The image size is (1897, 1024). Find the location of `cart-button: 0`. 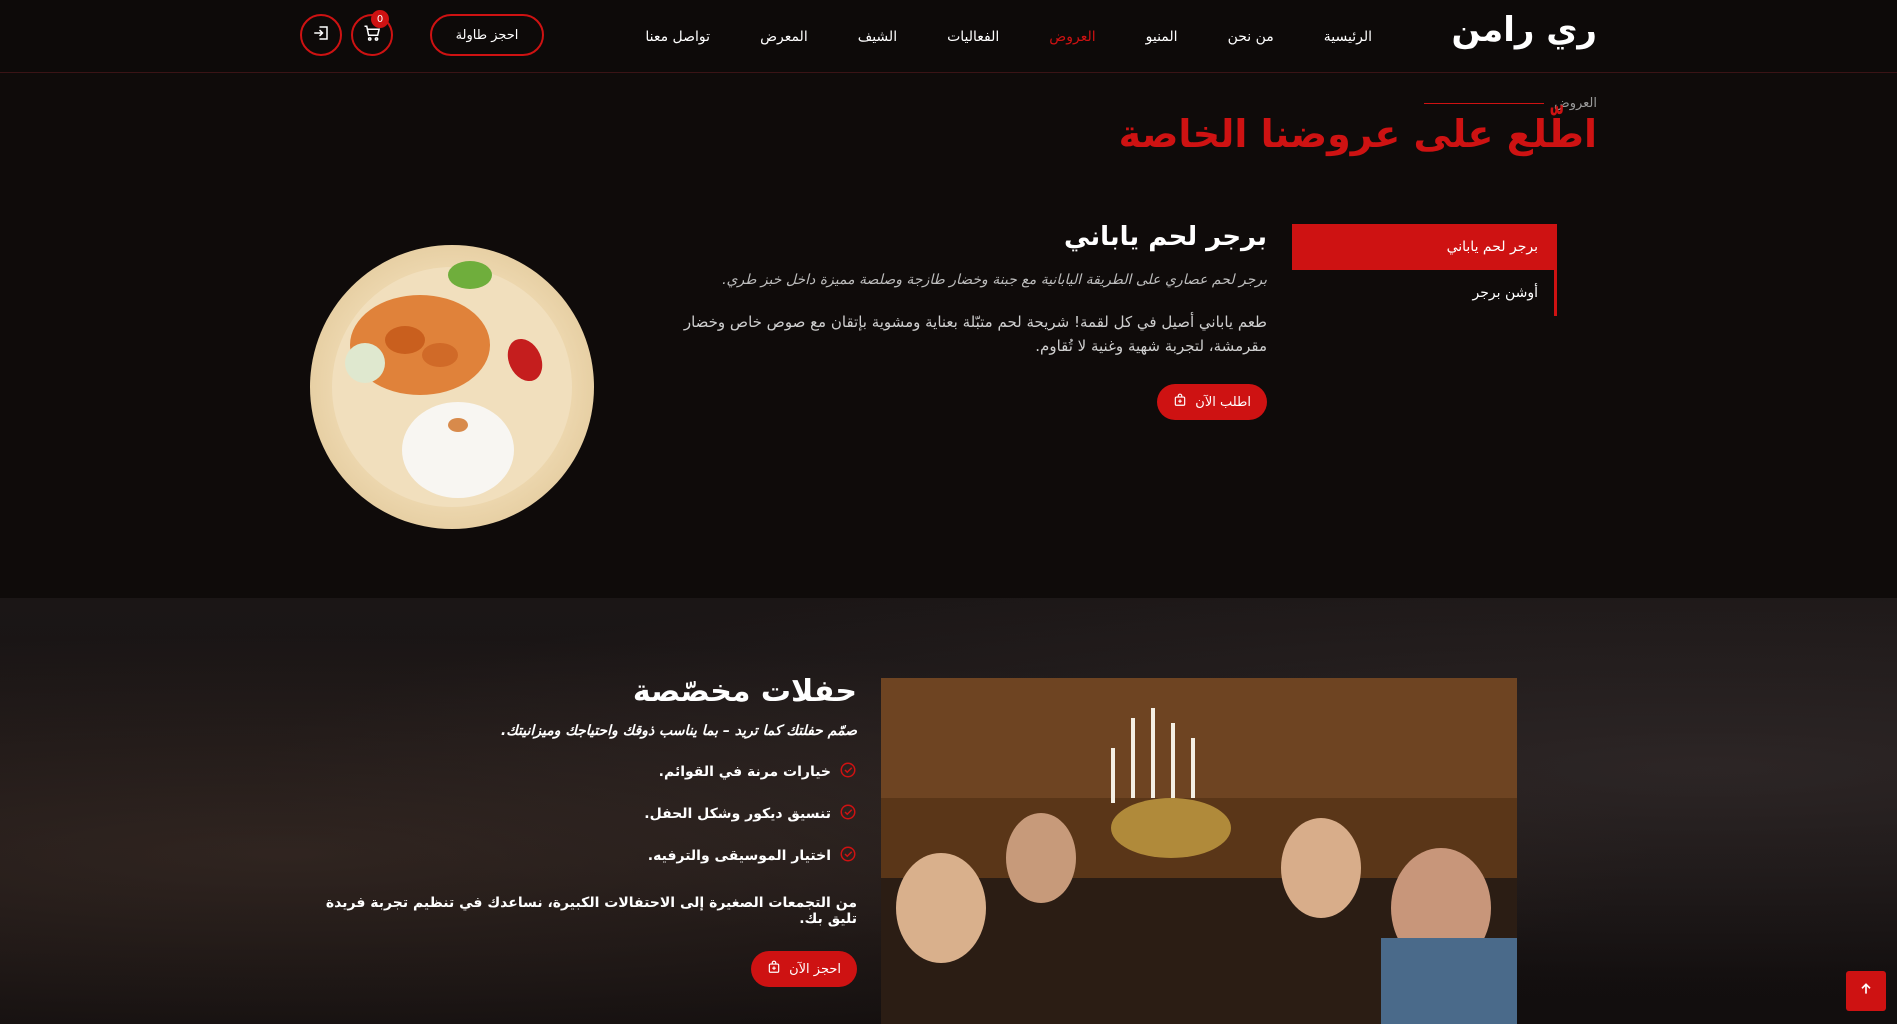

cart-button: 0 is located at coordinates (372, 33).